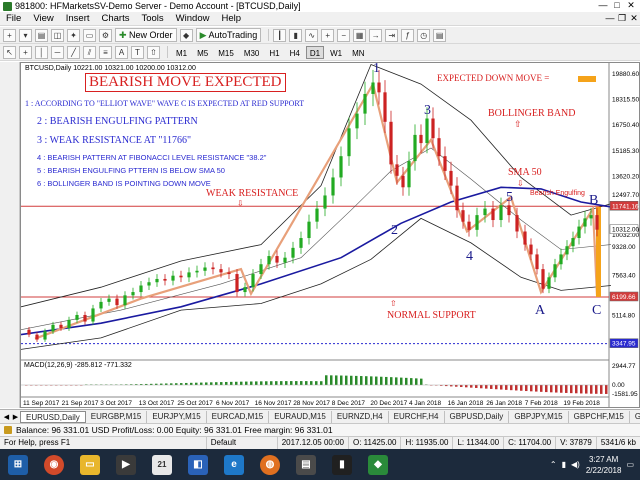 This screenshot has width=640, height=480. I want to click on maximize-button: □, so click(617, 5).